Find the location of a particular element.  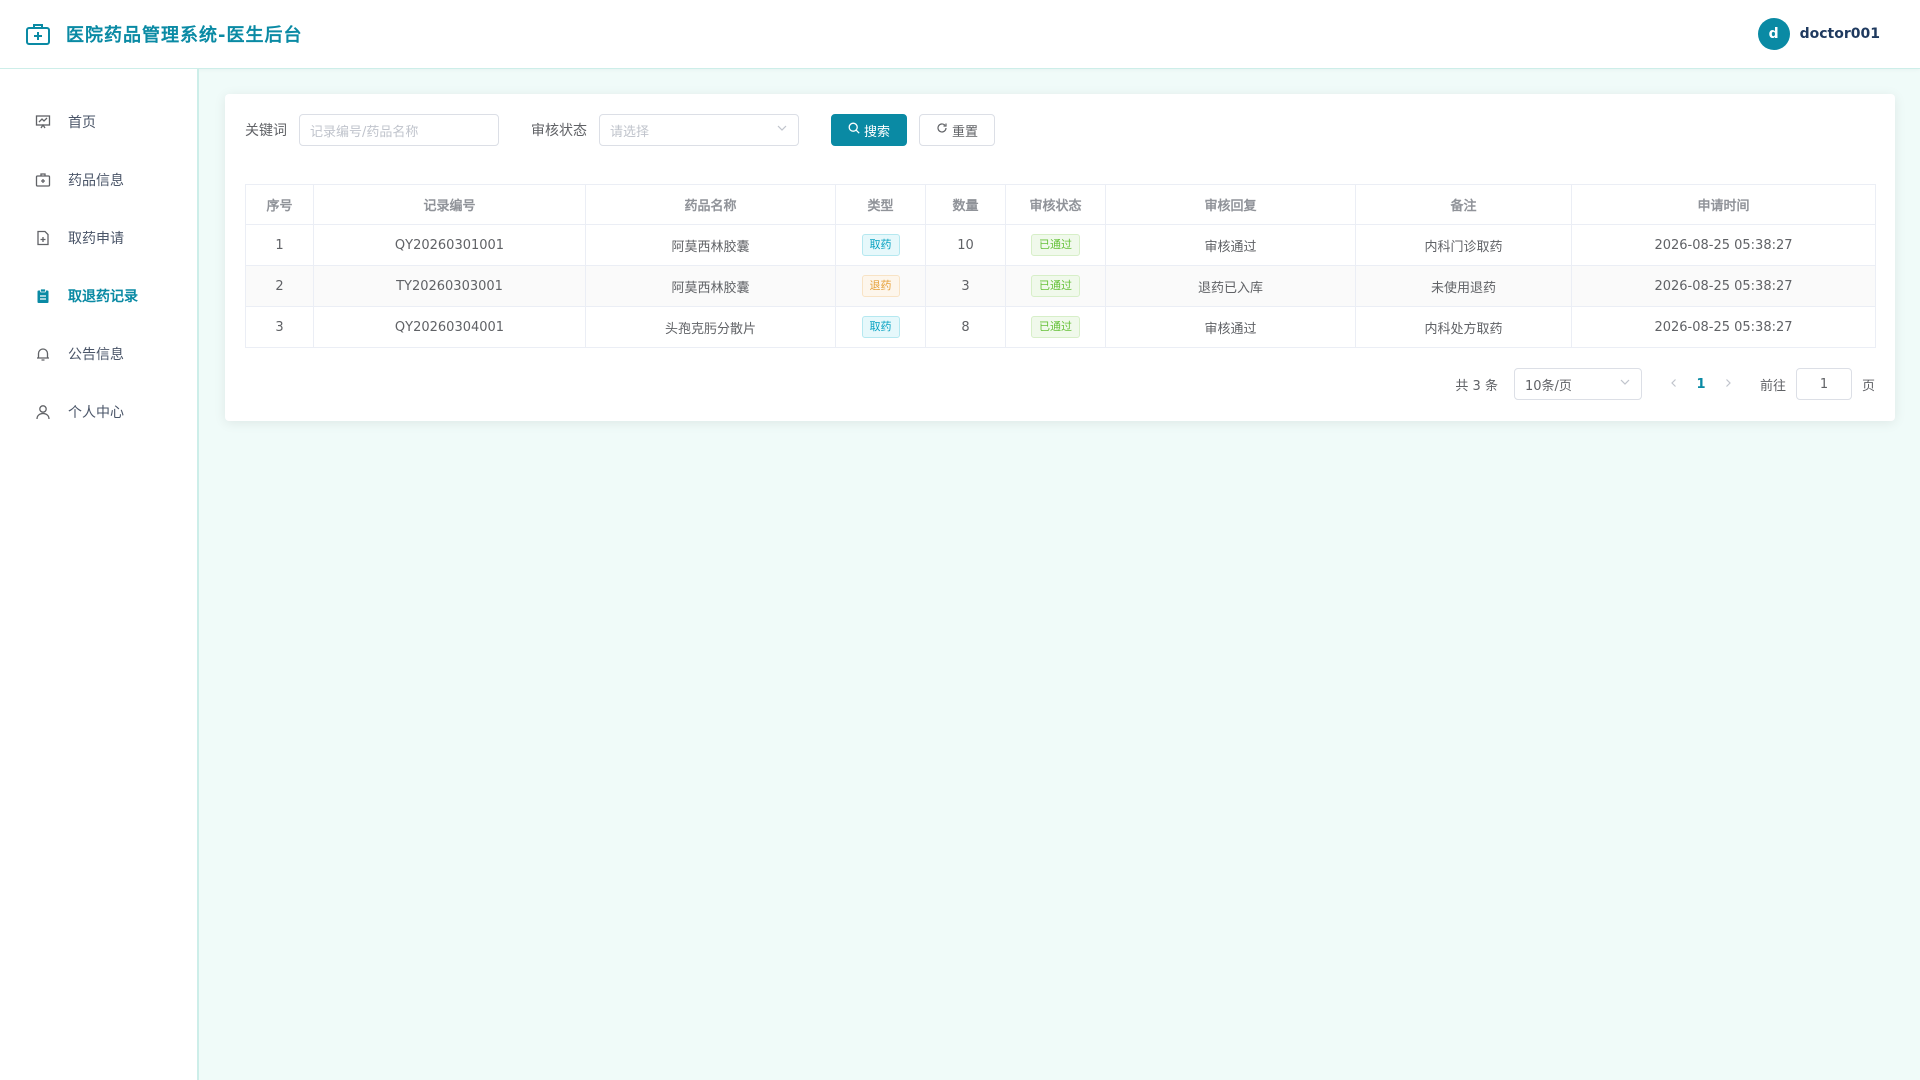

brand: 医院药品管理系统-医生后台 is located at coordinates (163, 34).